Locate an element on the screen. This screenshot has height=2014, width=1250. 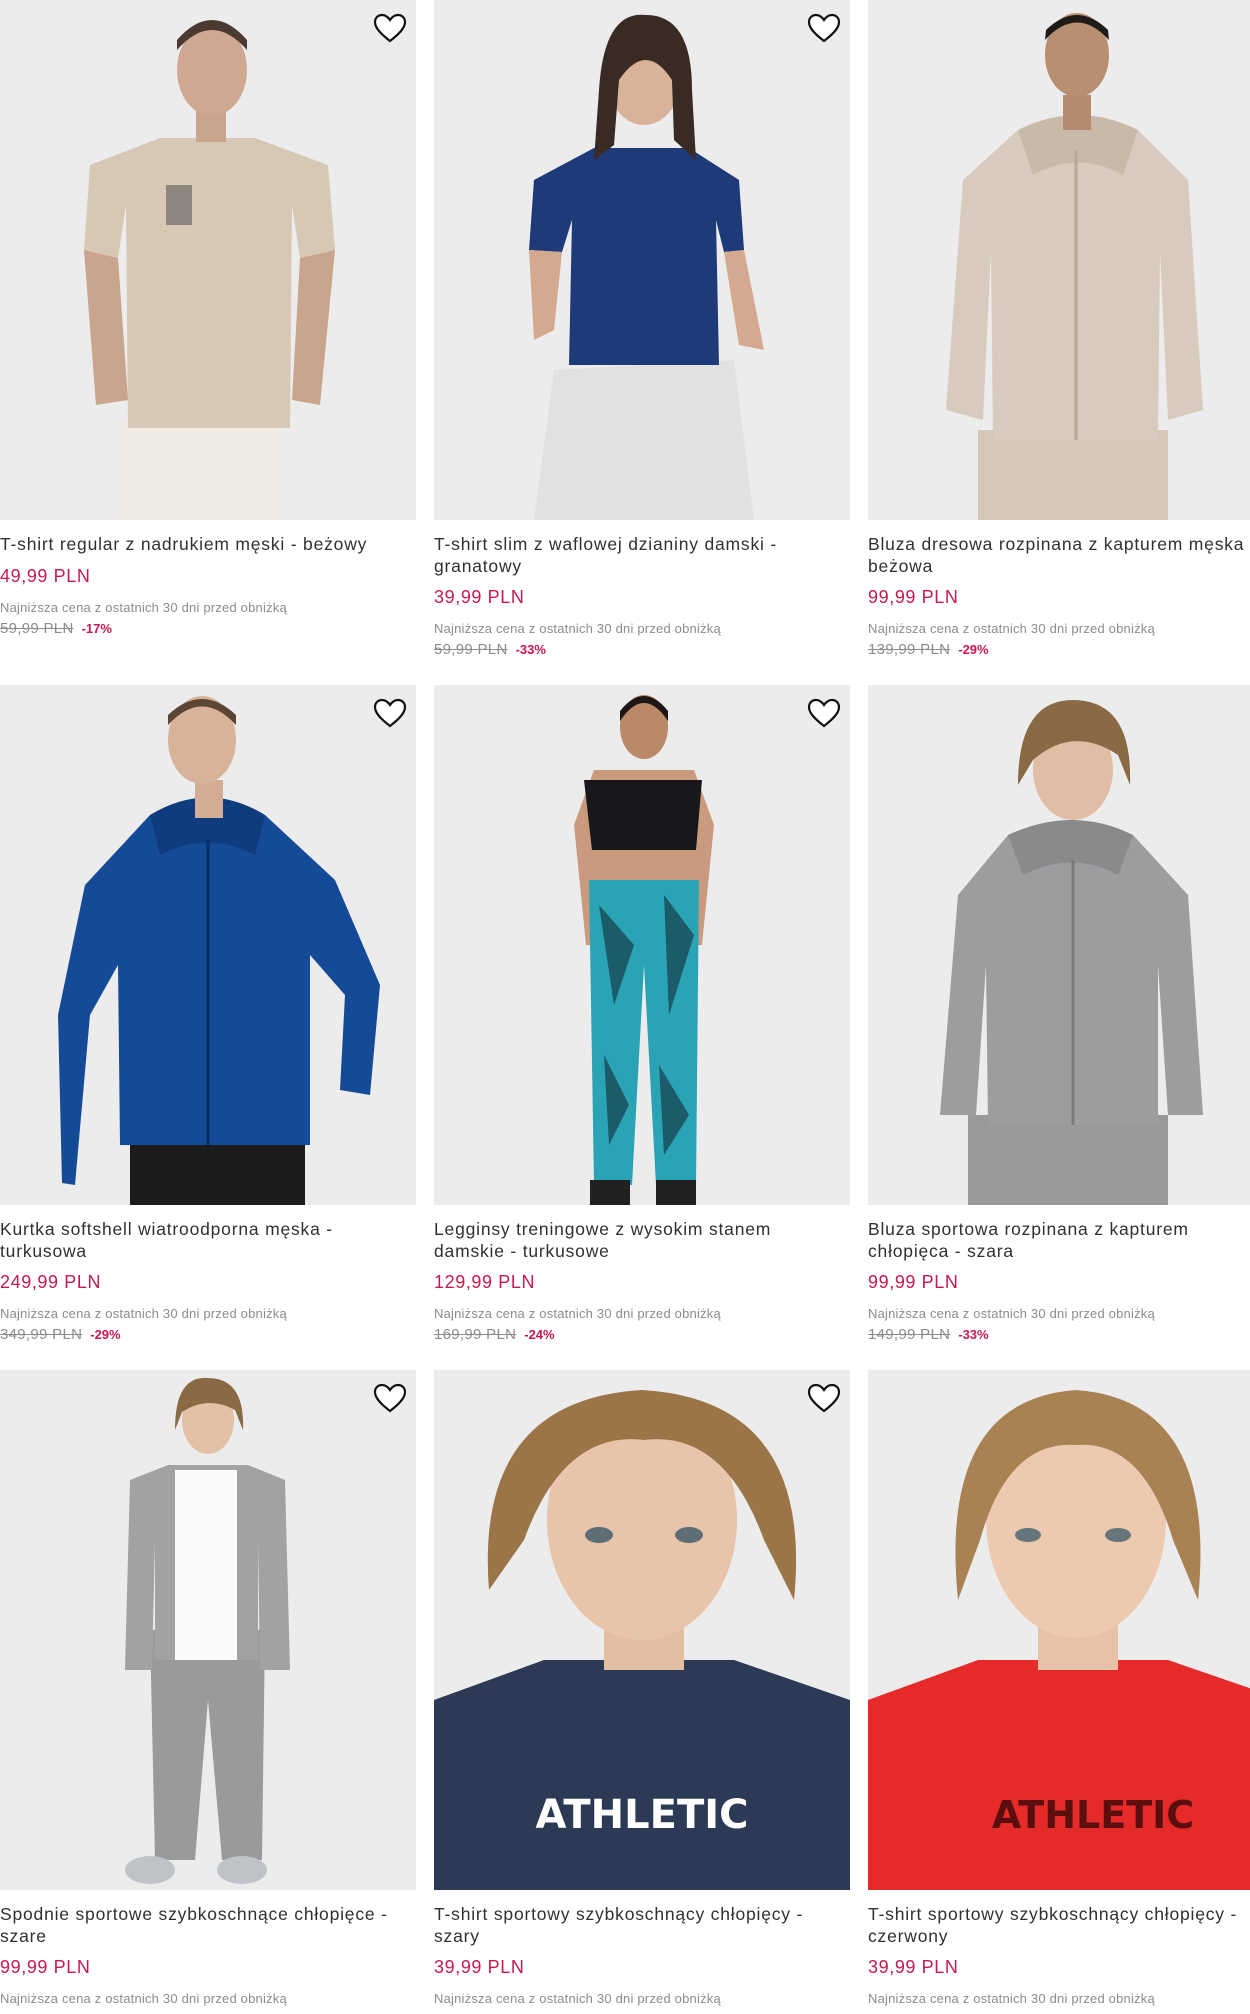
old-price: 149,99 PLN is located at coordinates (909, 1334).